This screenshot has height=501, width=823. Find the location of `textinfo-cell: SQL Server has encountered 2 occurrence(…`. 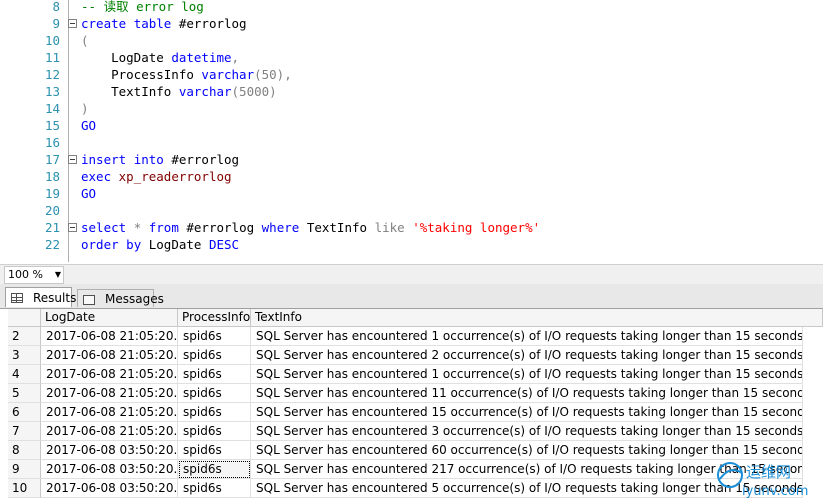

textinfo-cell: SQL Server has encountered 2 occurrence(… is located at coordinates (527, 355).